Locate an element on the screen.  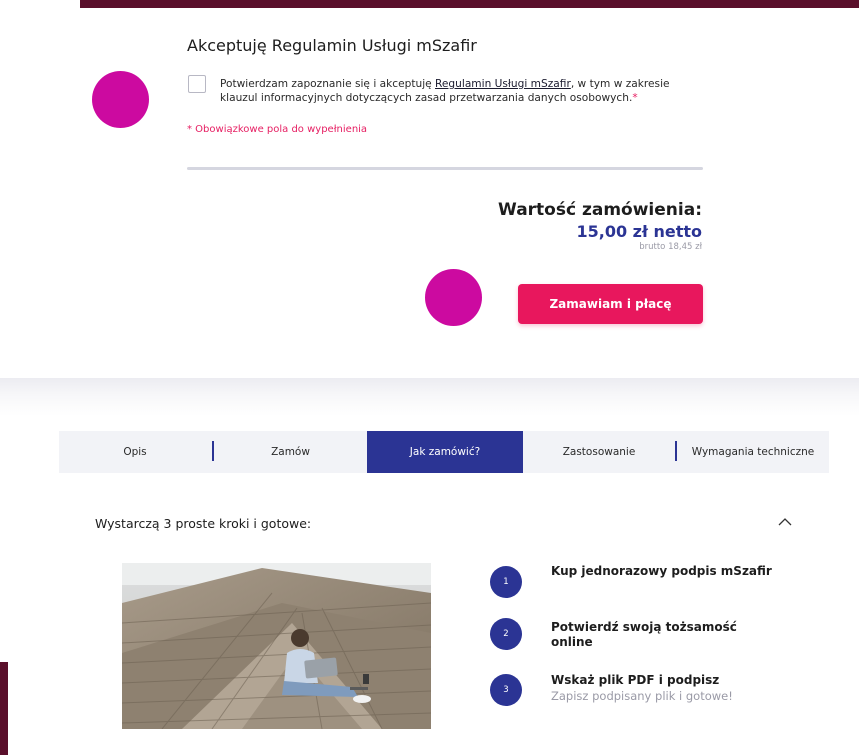
card-shadow is located at coordinates (429, 397).